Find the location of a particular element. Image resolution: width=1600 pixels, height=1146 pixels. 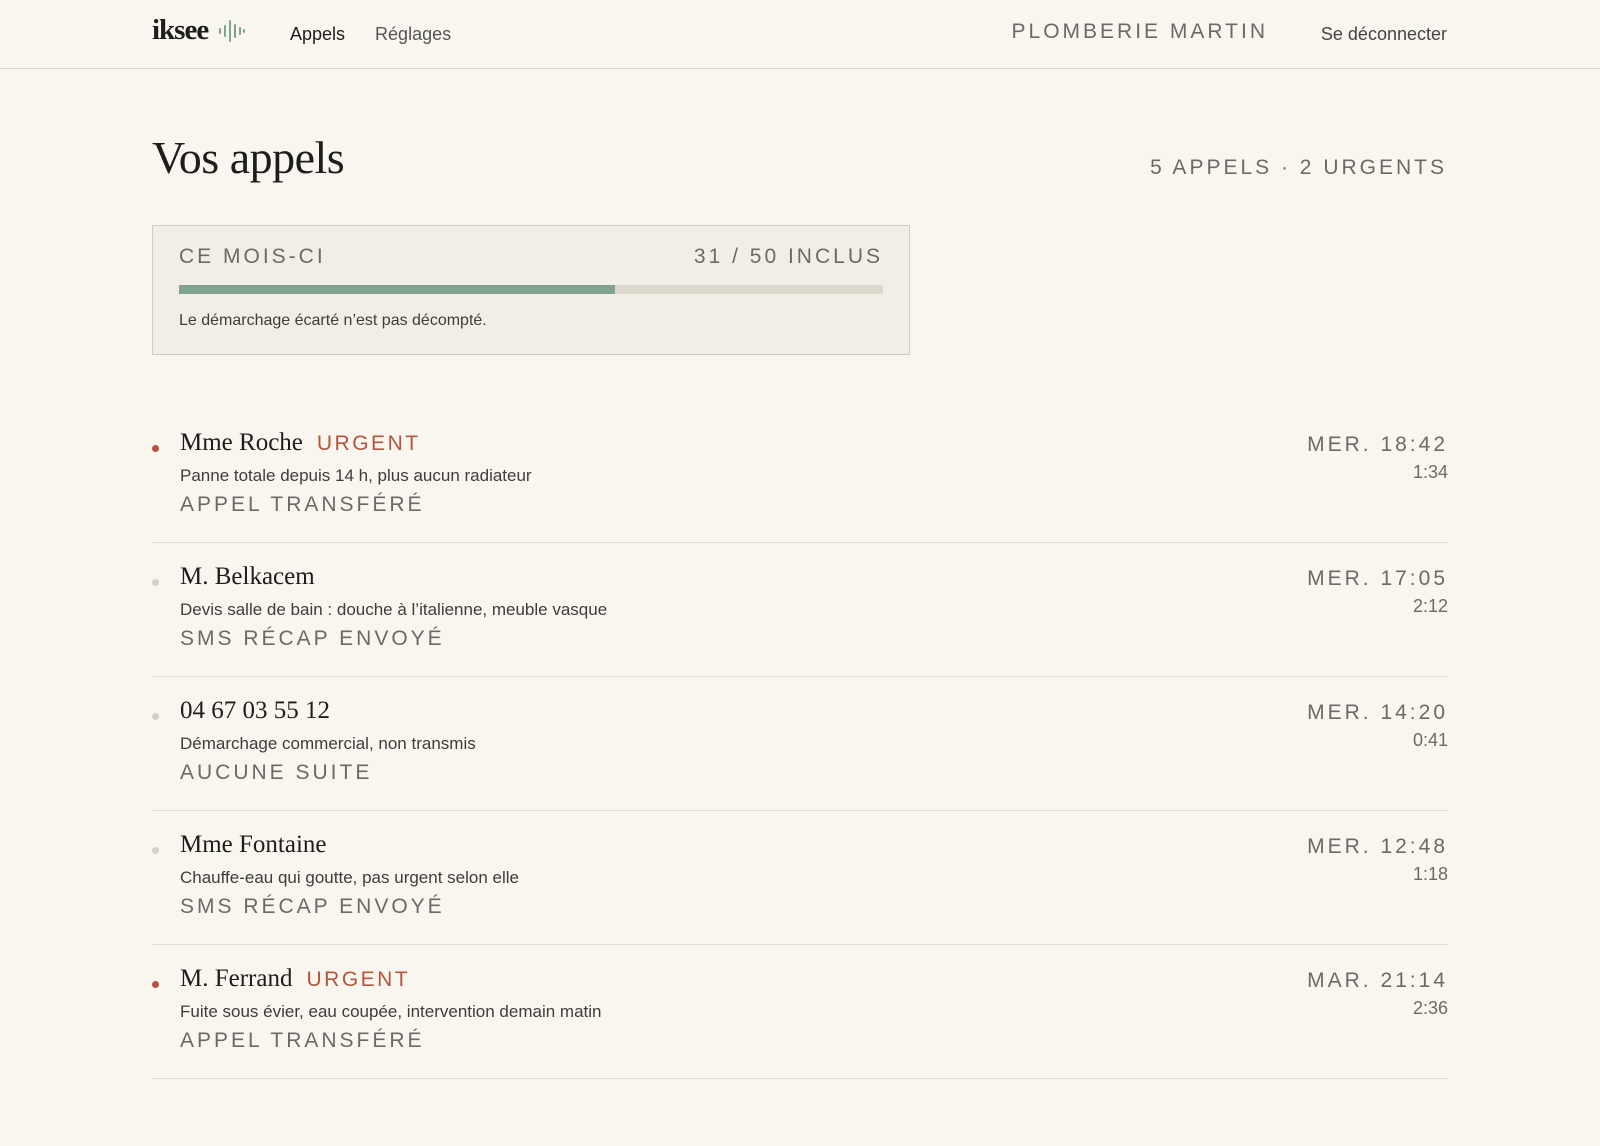

call-time: MAR. 21:14 is located at coordinates (1377, 980).